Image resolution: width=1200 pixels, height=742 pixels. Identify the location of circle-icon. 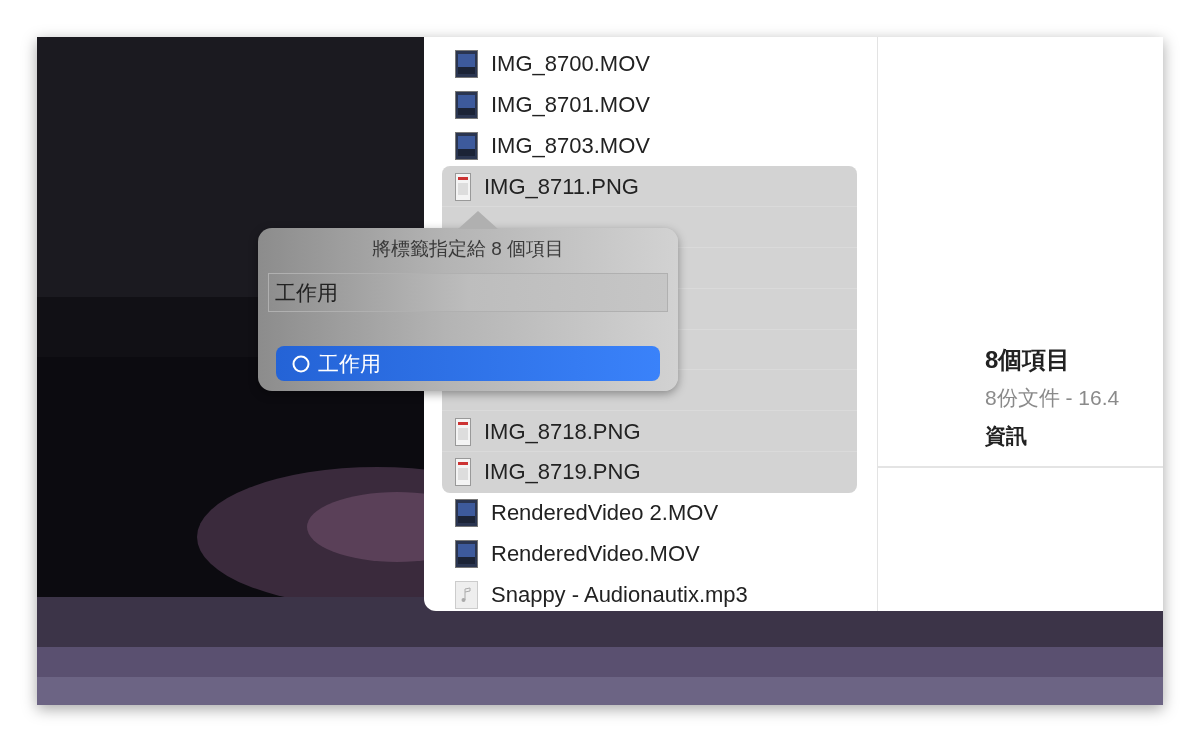
(301, 363).